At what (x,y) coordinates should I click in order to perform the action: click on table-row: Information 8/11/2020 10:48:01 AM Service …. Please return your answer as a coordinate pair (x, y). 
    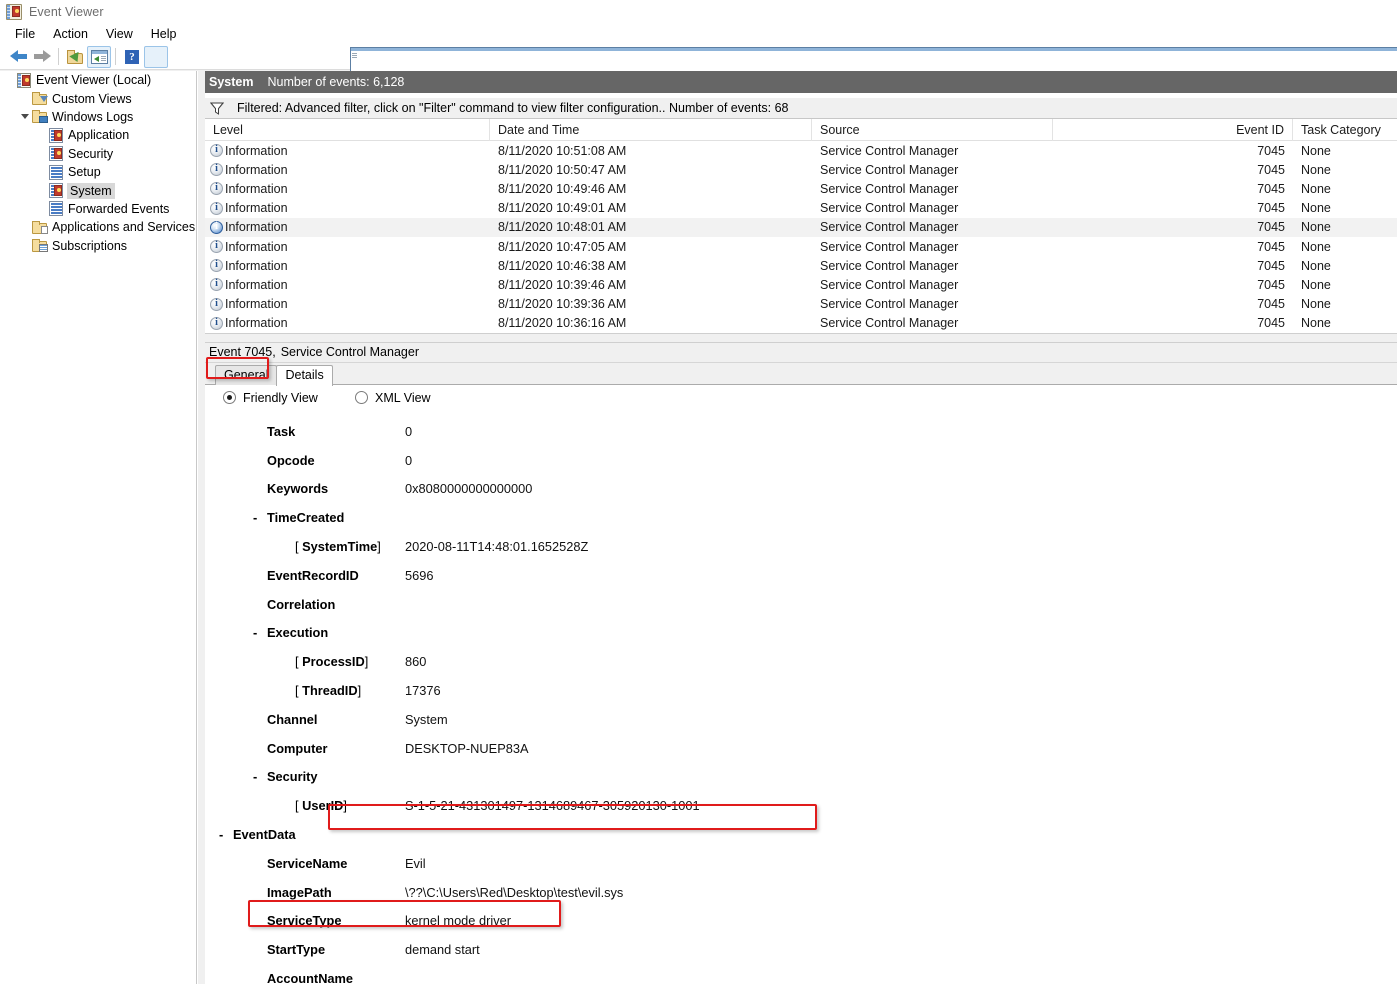
    Looking at the image, I should click on (801, 227).